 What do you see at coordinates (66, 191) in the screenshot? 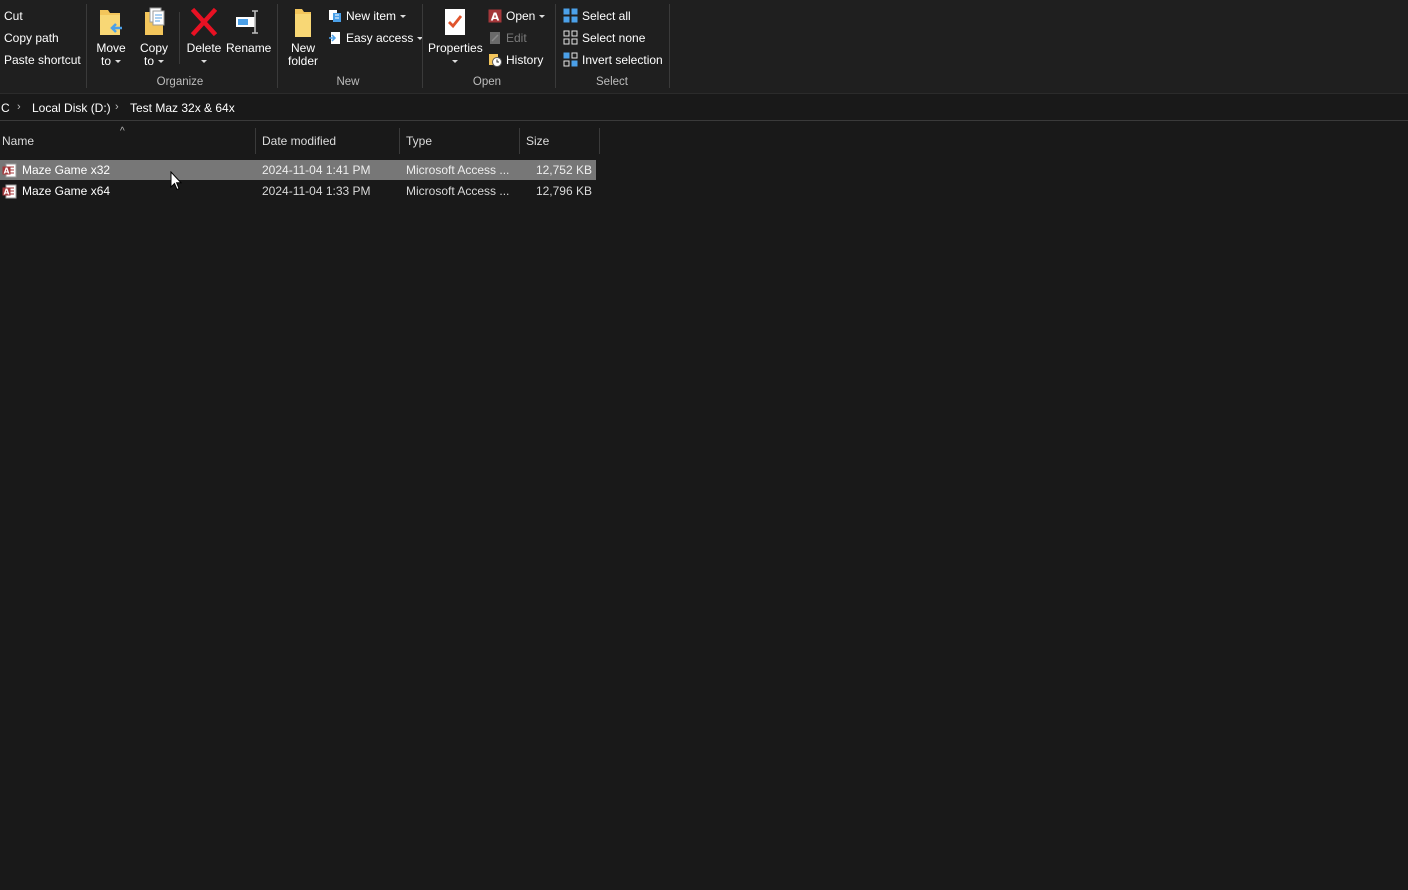
I see `file-name: Maze Game x64` at bounding box center [66, 191].